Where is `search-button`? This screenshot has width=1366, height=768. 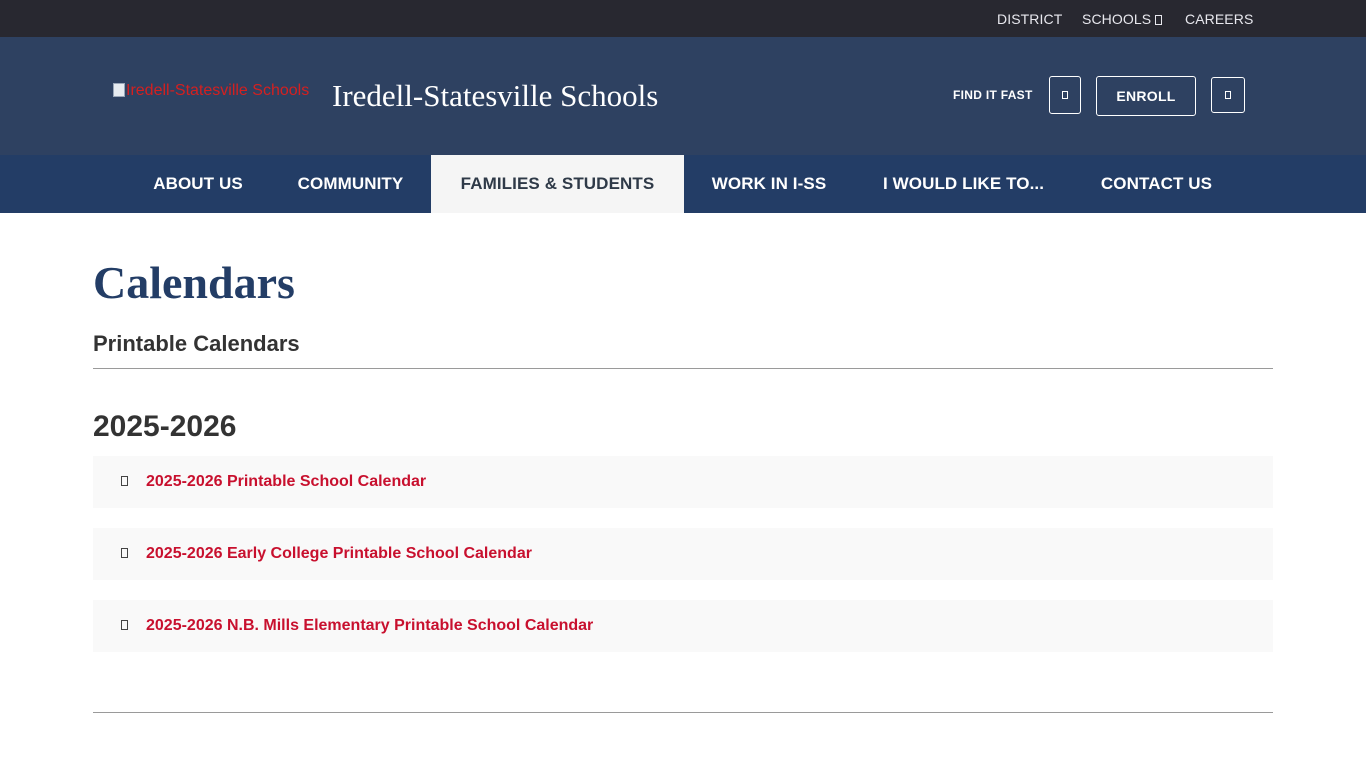 search-button is located at coordinates (1228, 95).